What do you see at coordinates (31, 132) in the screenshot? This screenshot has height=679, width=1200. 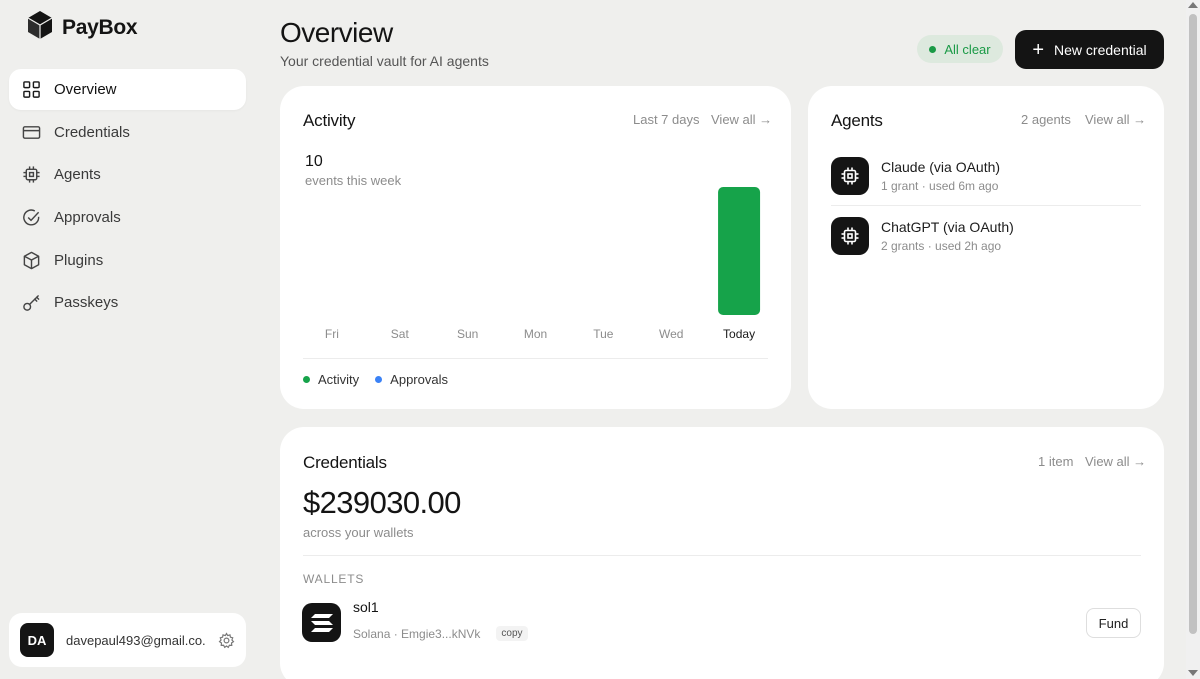 I see `card-icon` at bounding box center [31, 132].